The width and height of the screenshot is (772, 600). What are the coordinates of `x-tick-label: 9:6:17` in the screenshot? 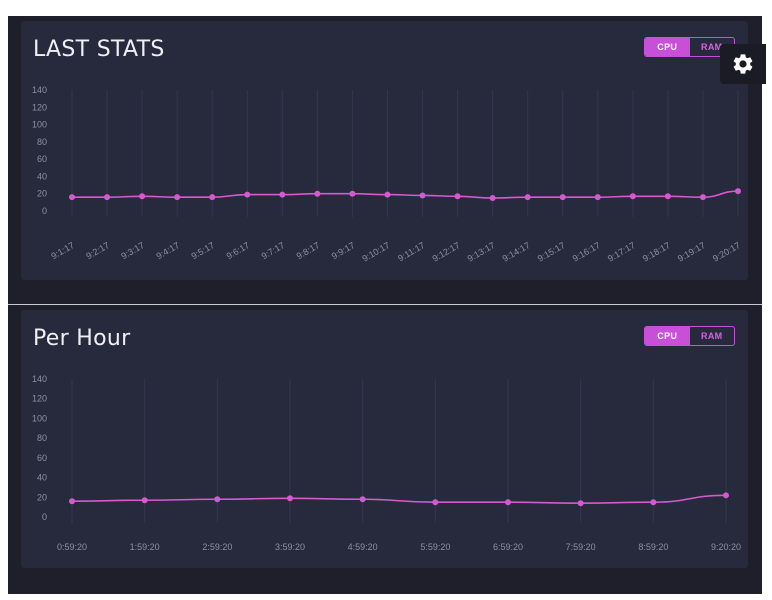 It's located at (238, 250).